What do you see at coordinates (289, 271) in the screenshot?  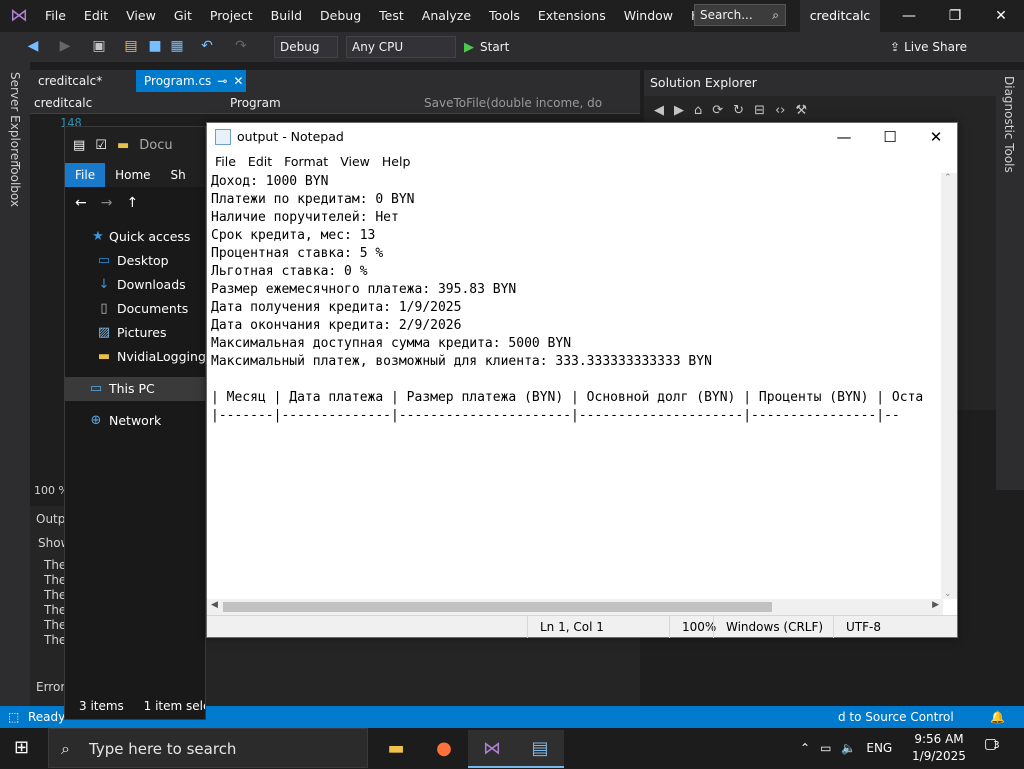 I see `text-line: Льготная ставка: 0 %` at bounding box center [289, 271].